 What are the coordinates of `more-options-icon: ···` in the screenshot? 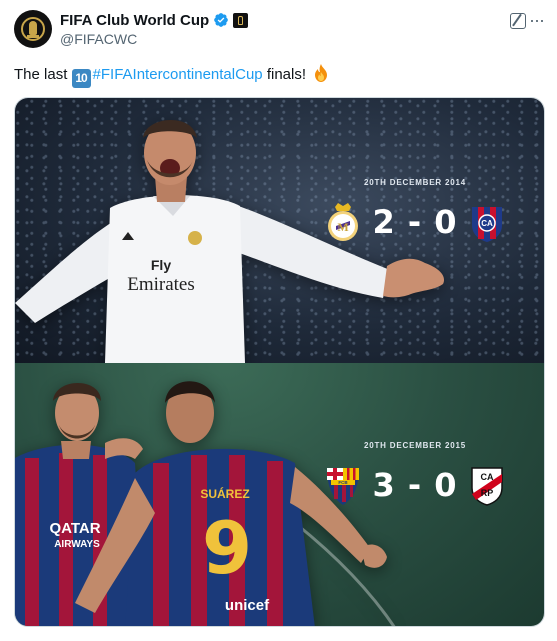 It's located at (537, 20).